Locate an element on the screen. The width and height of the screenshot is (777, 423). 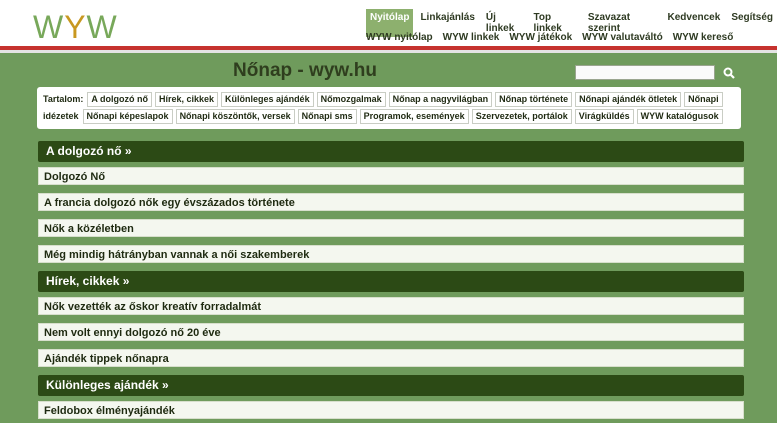
toc-link: Programok, események is located at coordinates (414, 116).